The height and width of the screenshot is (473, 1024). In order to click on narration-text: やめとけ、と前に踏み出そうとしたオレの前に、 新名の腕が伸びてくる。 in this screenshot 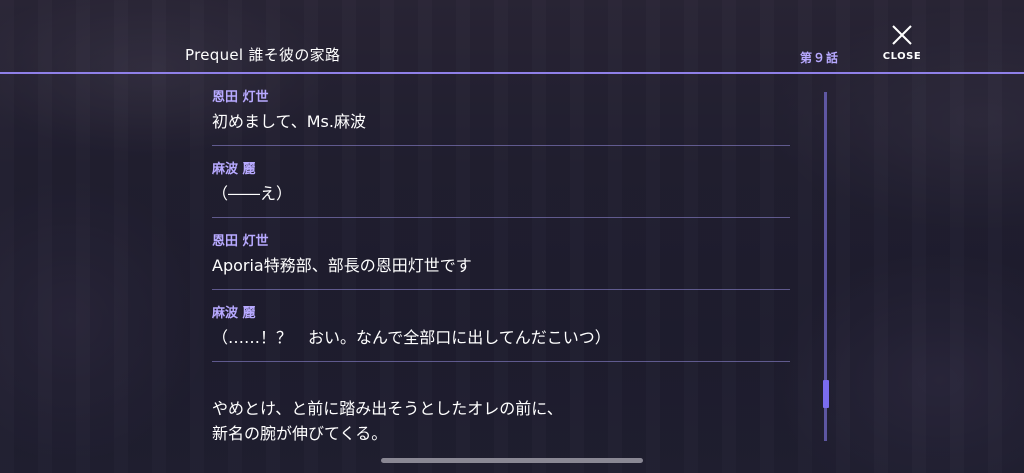, I will do `click(387, 421)`.